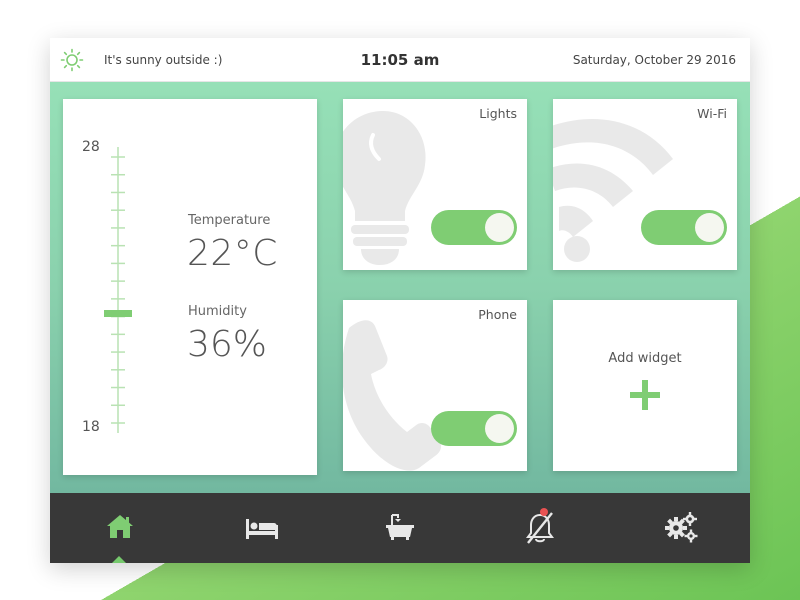  What do you see at coordinates (474, 227) in the screenshot?
I see `lights-toggle` at bounding box center [474, 227].